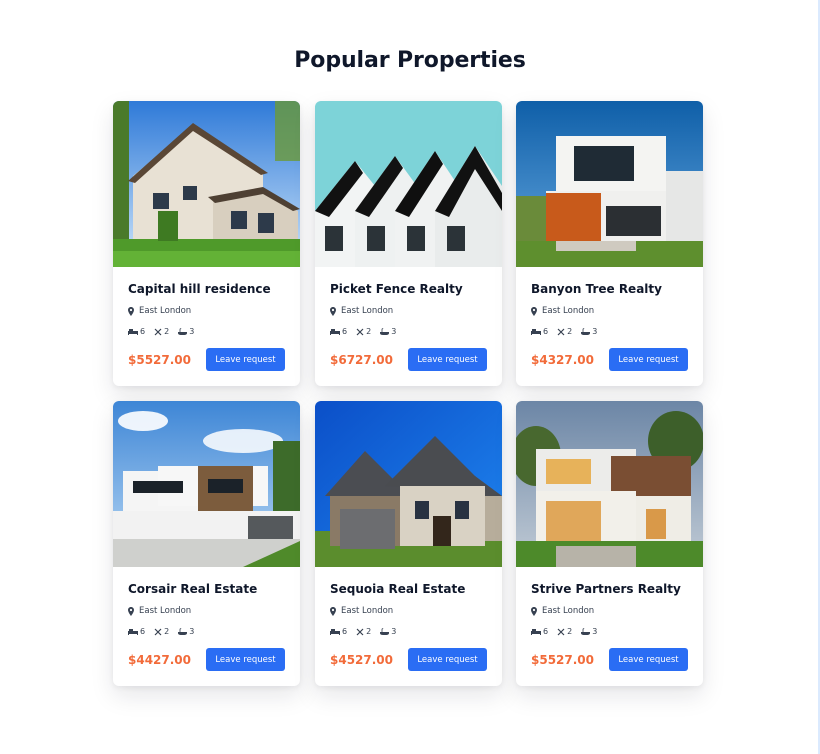 The image size is (820, 754). Describe the element at coordinates (606, 589) in the screenshot. I see `property-name: Strive Partners Realty` at that location.